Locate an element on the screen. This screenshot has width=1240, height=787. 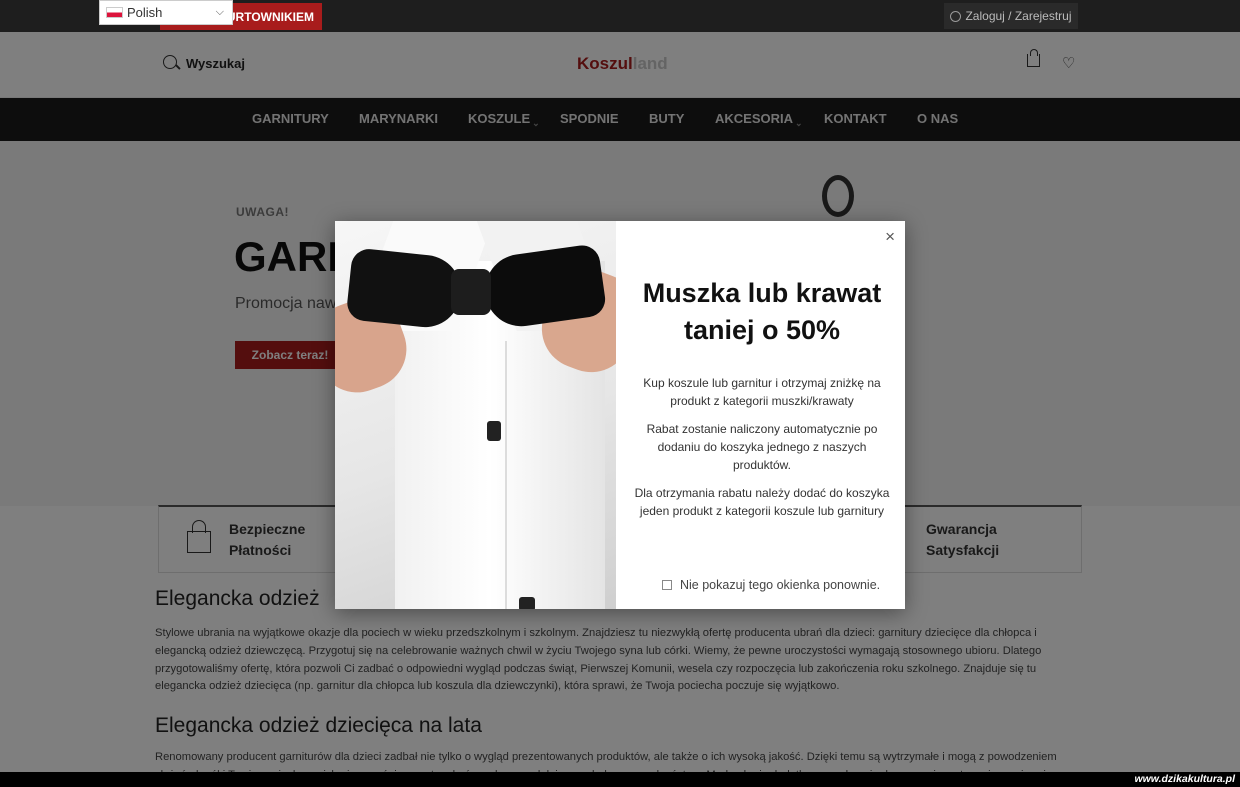
modal-title-line-2: taniej o 50% is located at coordinates (762, 330).